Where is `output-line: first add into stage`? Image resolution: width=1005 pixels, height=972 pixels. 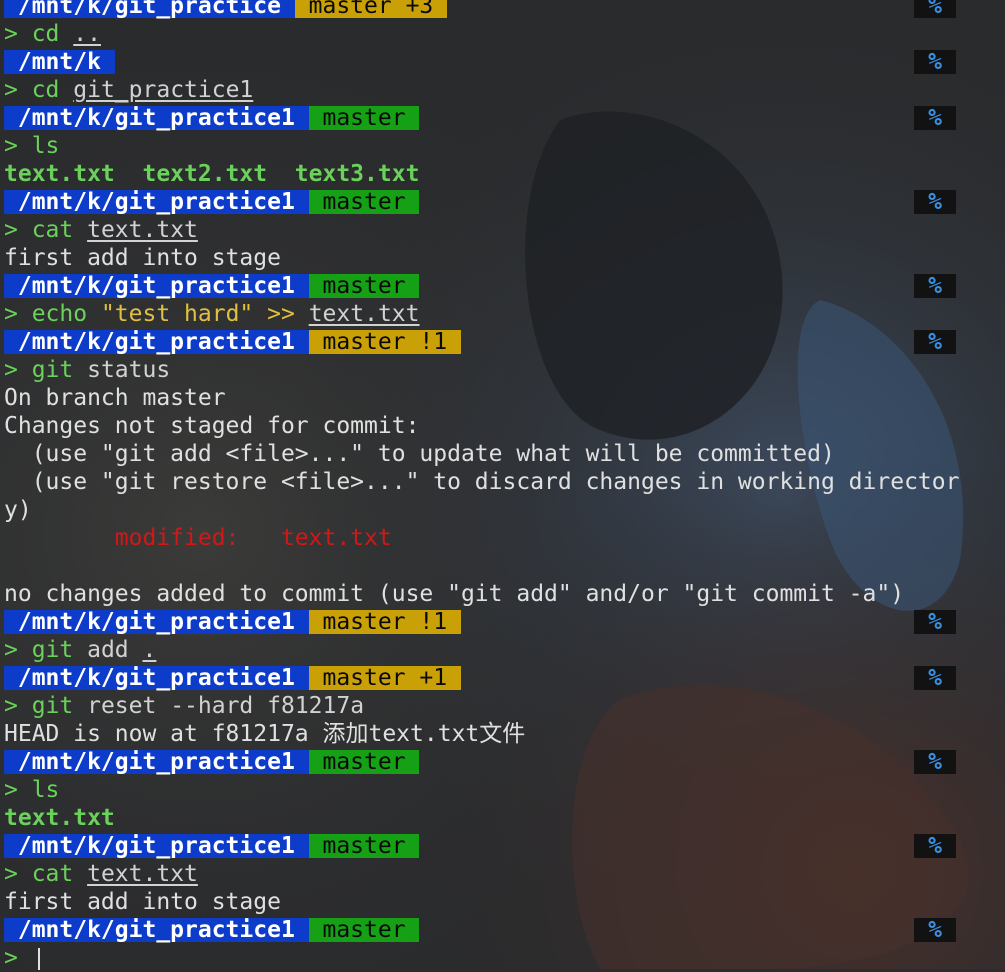 output-line: first add into stage is located at coordinates (502, 902).